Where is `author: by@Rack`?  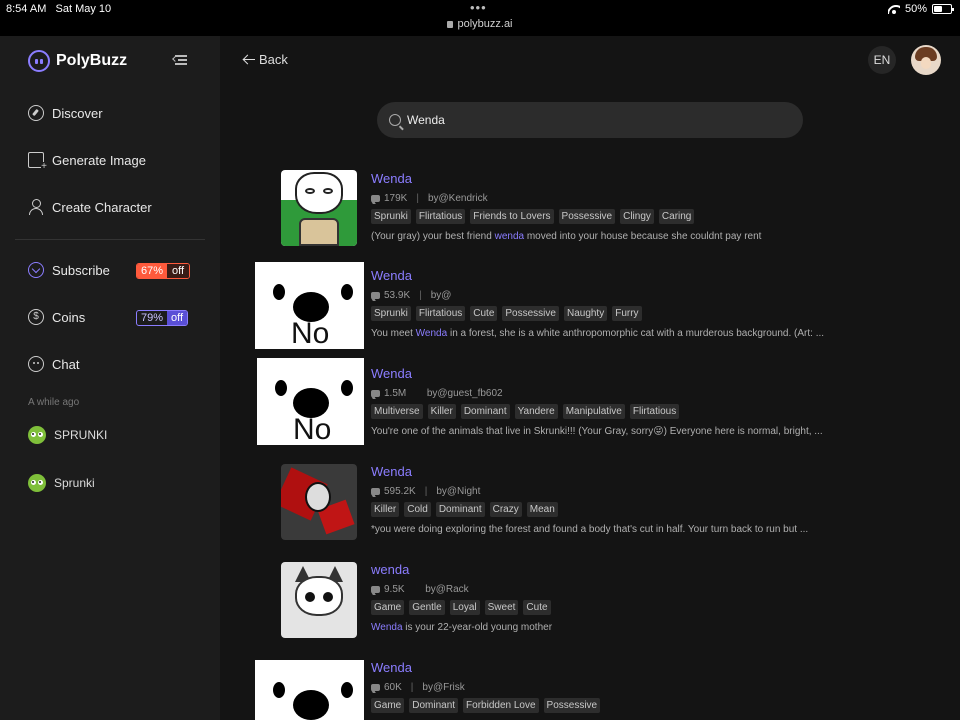 author: by@Rack is located at coordinates (447, 589).